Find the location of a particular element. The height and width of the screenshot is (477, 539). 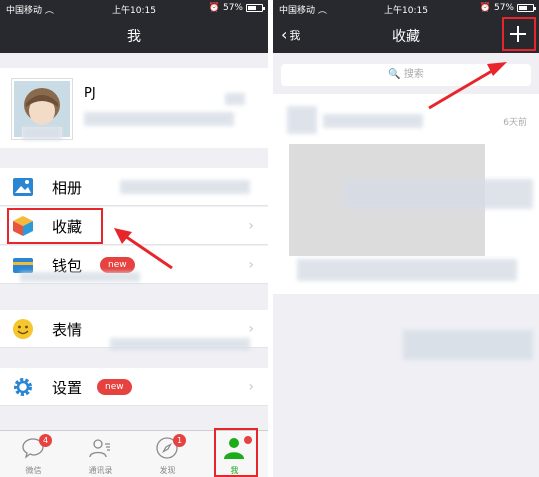

unread-badge: 4 is located at coordinates (45, 440).